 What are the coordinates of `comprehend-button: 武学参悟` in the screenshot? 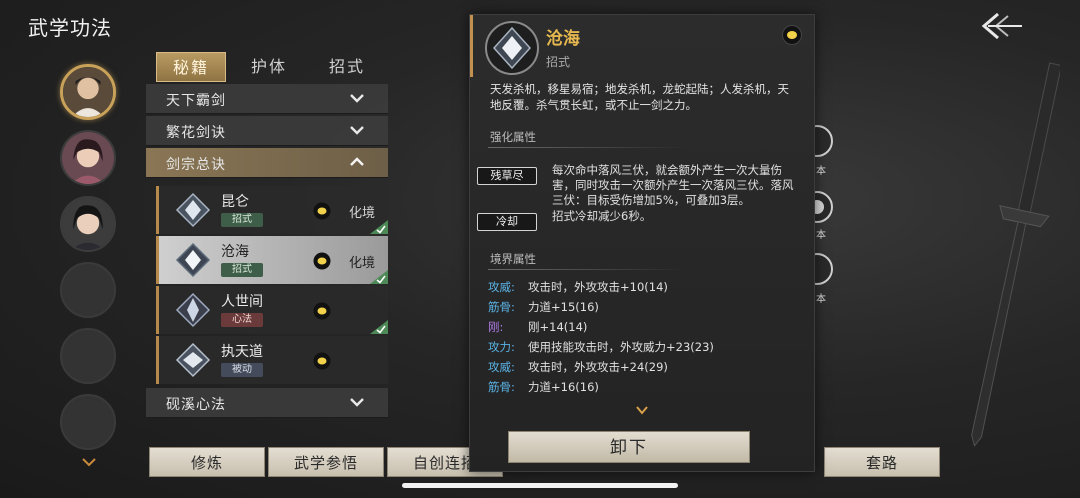 It's located at (326, 462).